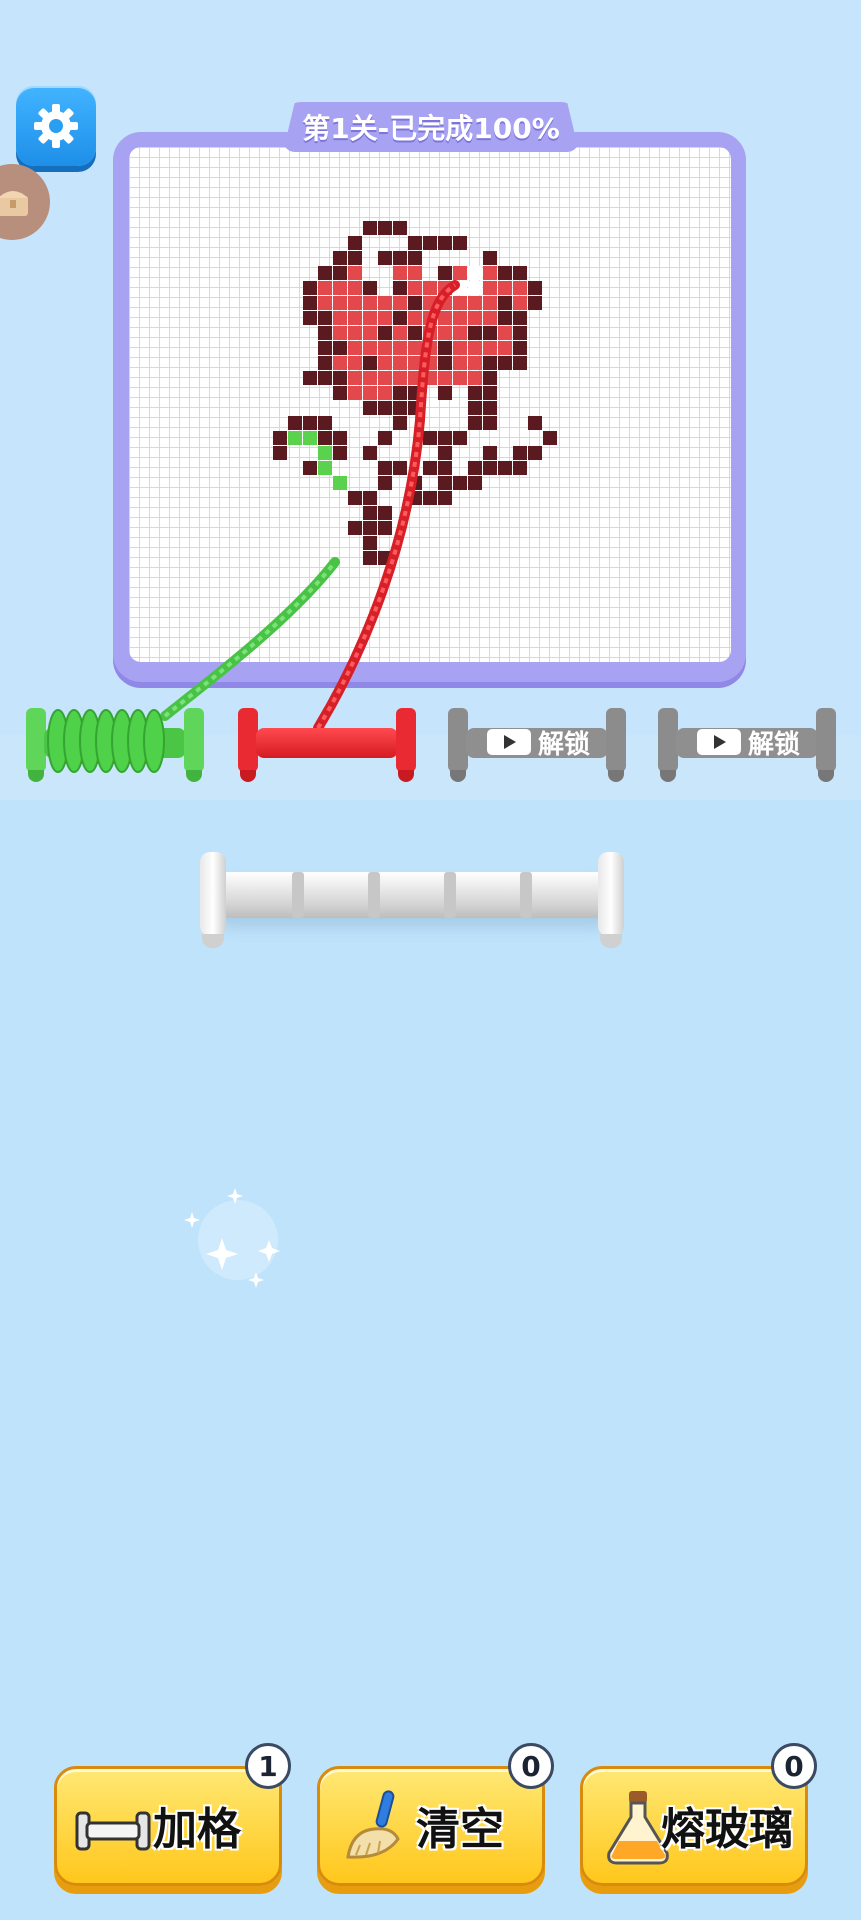 The height and width of the screenshot is (1920, 861). What do you see at coordinates (435, 1814) in the screenshot?
I see `clear-button: 清空 0` at bounding box center [435, 1814].